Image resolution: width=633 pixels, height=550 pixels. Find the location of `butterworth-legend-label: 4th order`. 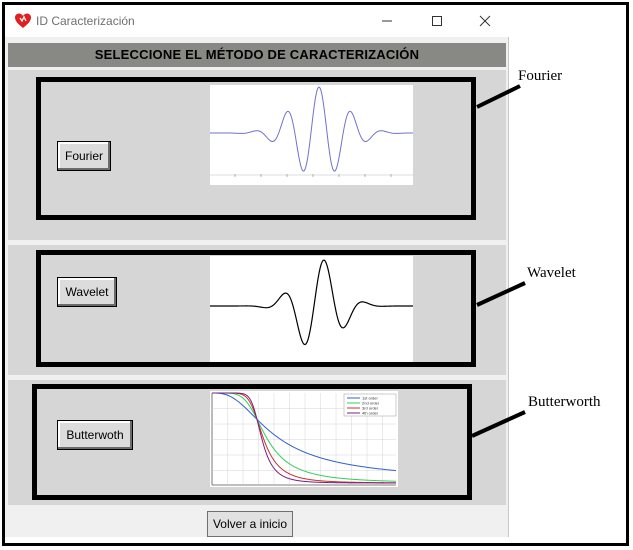

butterworth-legend-label: 4th order is located at coordinates (370, 413).